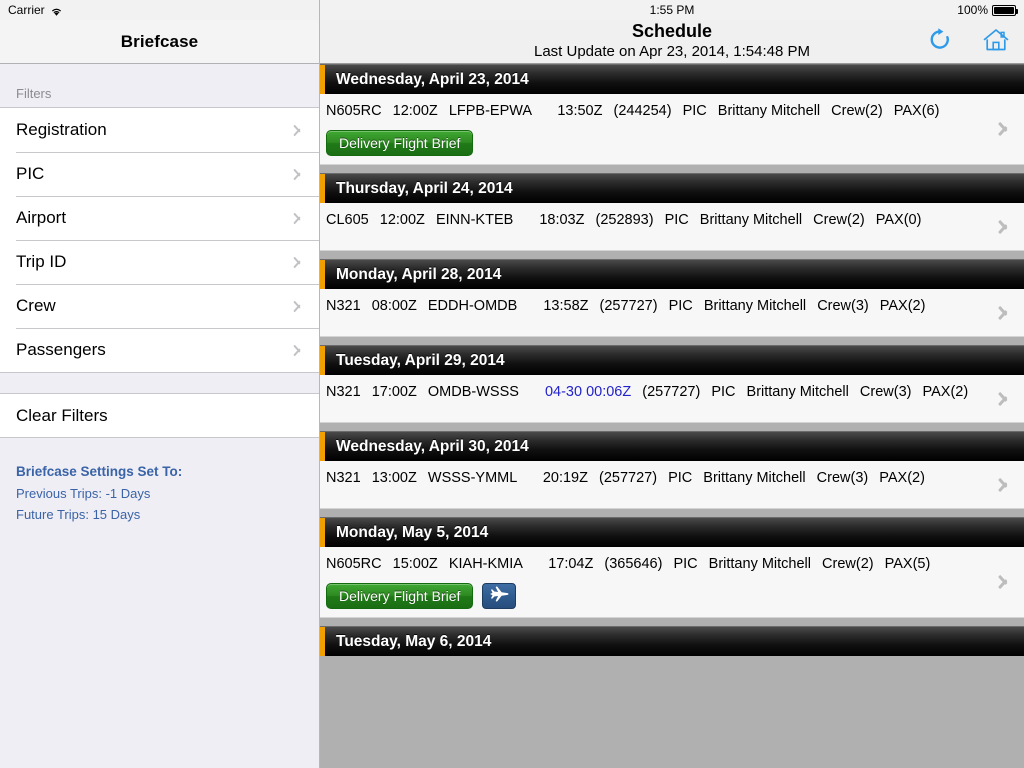 The image size is (1024, 768). I want to click on refresh-button, so click(940, 42).